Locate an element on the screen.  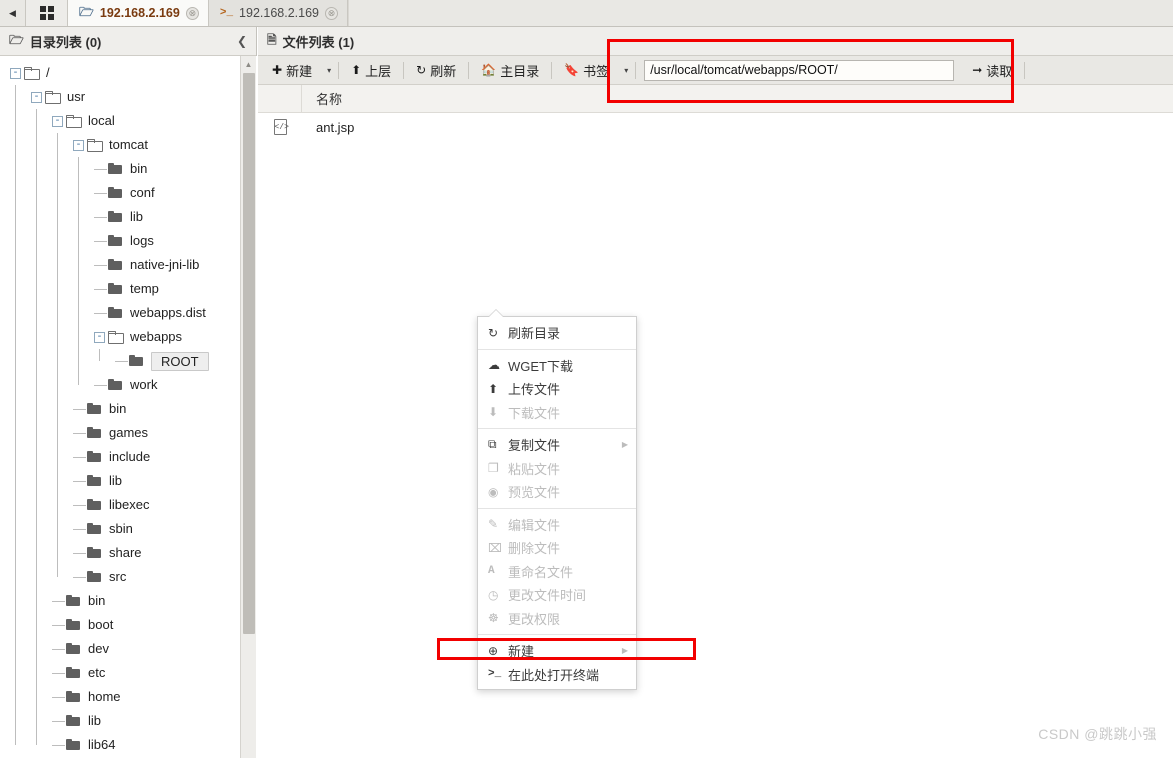
tree-item-label: etc is located at coordinates (97, 672).